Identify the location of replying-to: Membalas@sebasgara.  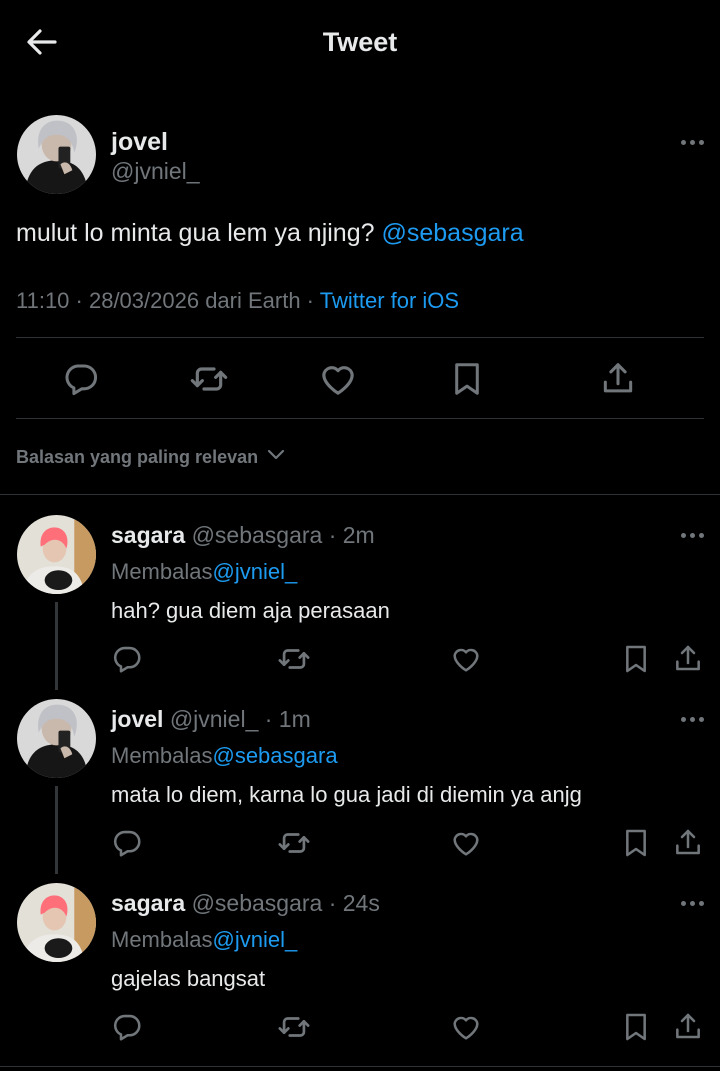
(224, 756).